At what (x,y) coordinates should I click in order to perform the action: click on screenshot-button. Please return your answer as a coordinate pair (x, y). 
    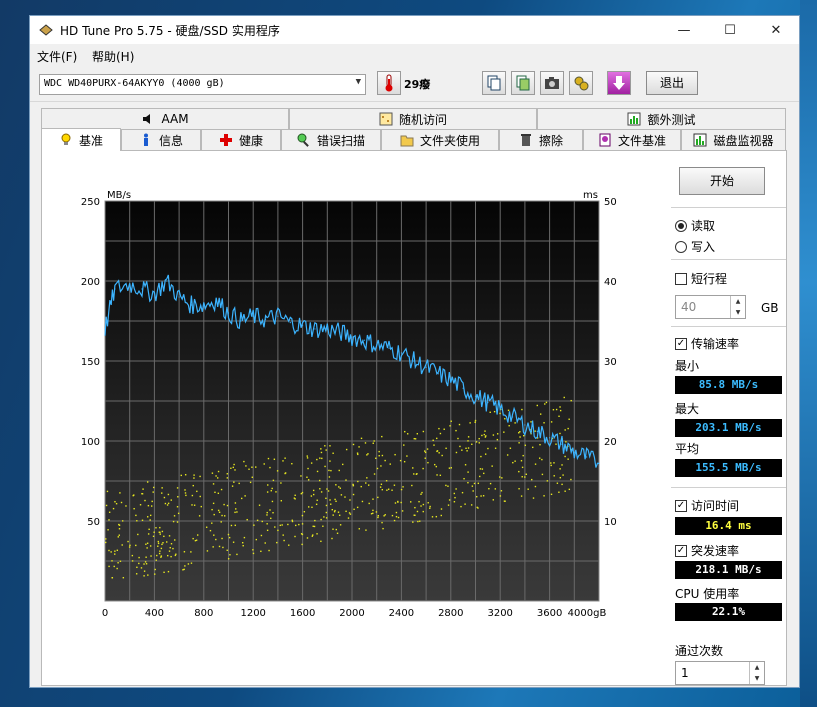
    Looking at the image, I should click on (552, 83).